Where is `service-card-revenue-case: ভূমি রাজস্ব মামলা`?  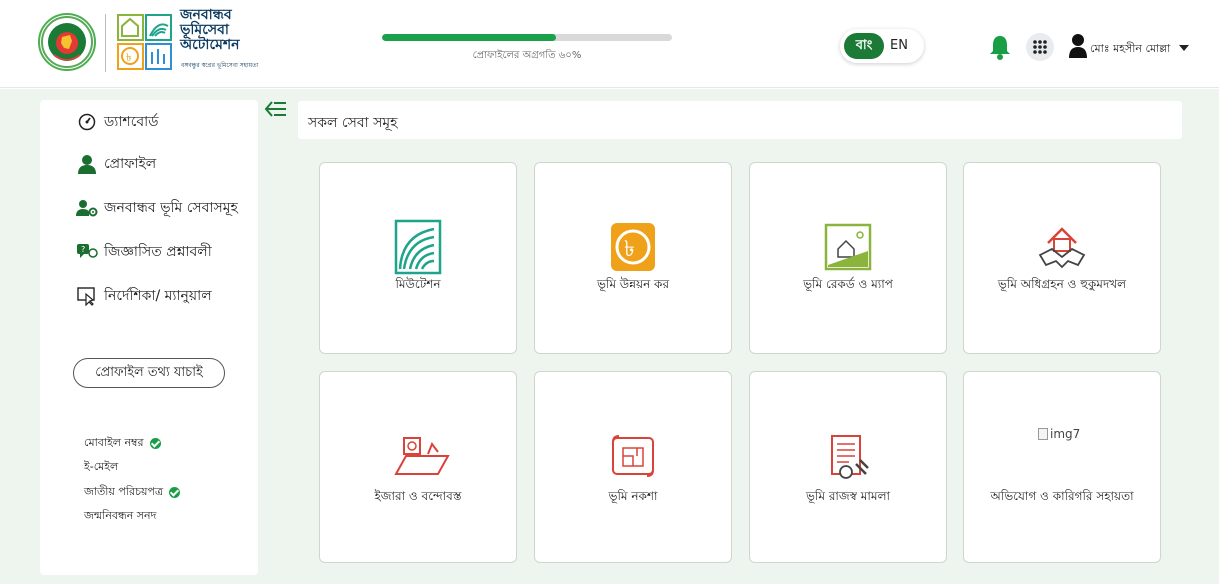 service-card-revenue-case: ভূমি রাজস্ব মামলা is located at coordinates (848, 467).